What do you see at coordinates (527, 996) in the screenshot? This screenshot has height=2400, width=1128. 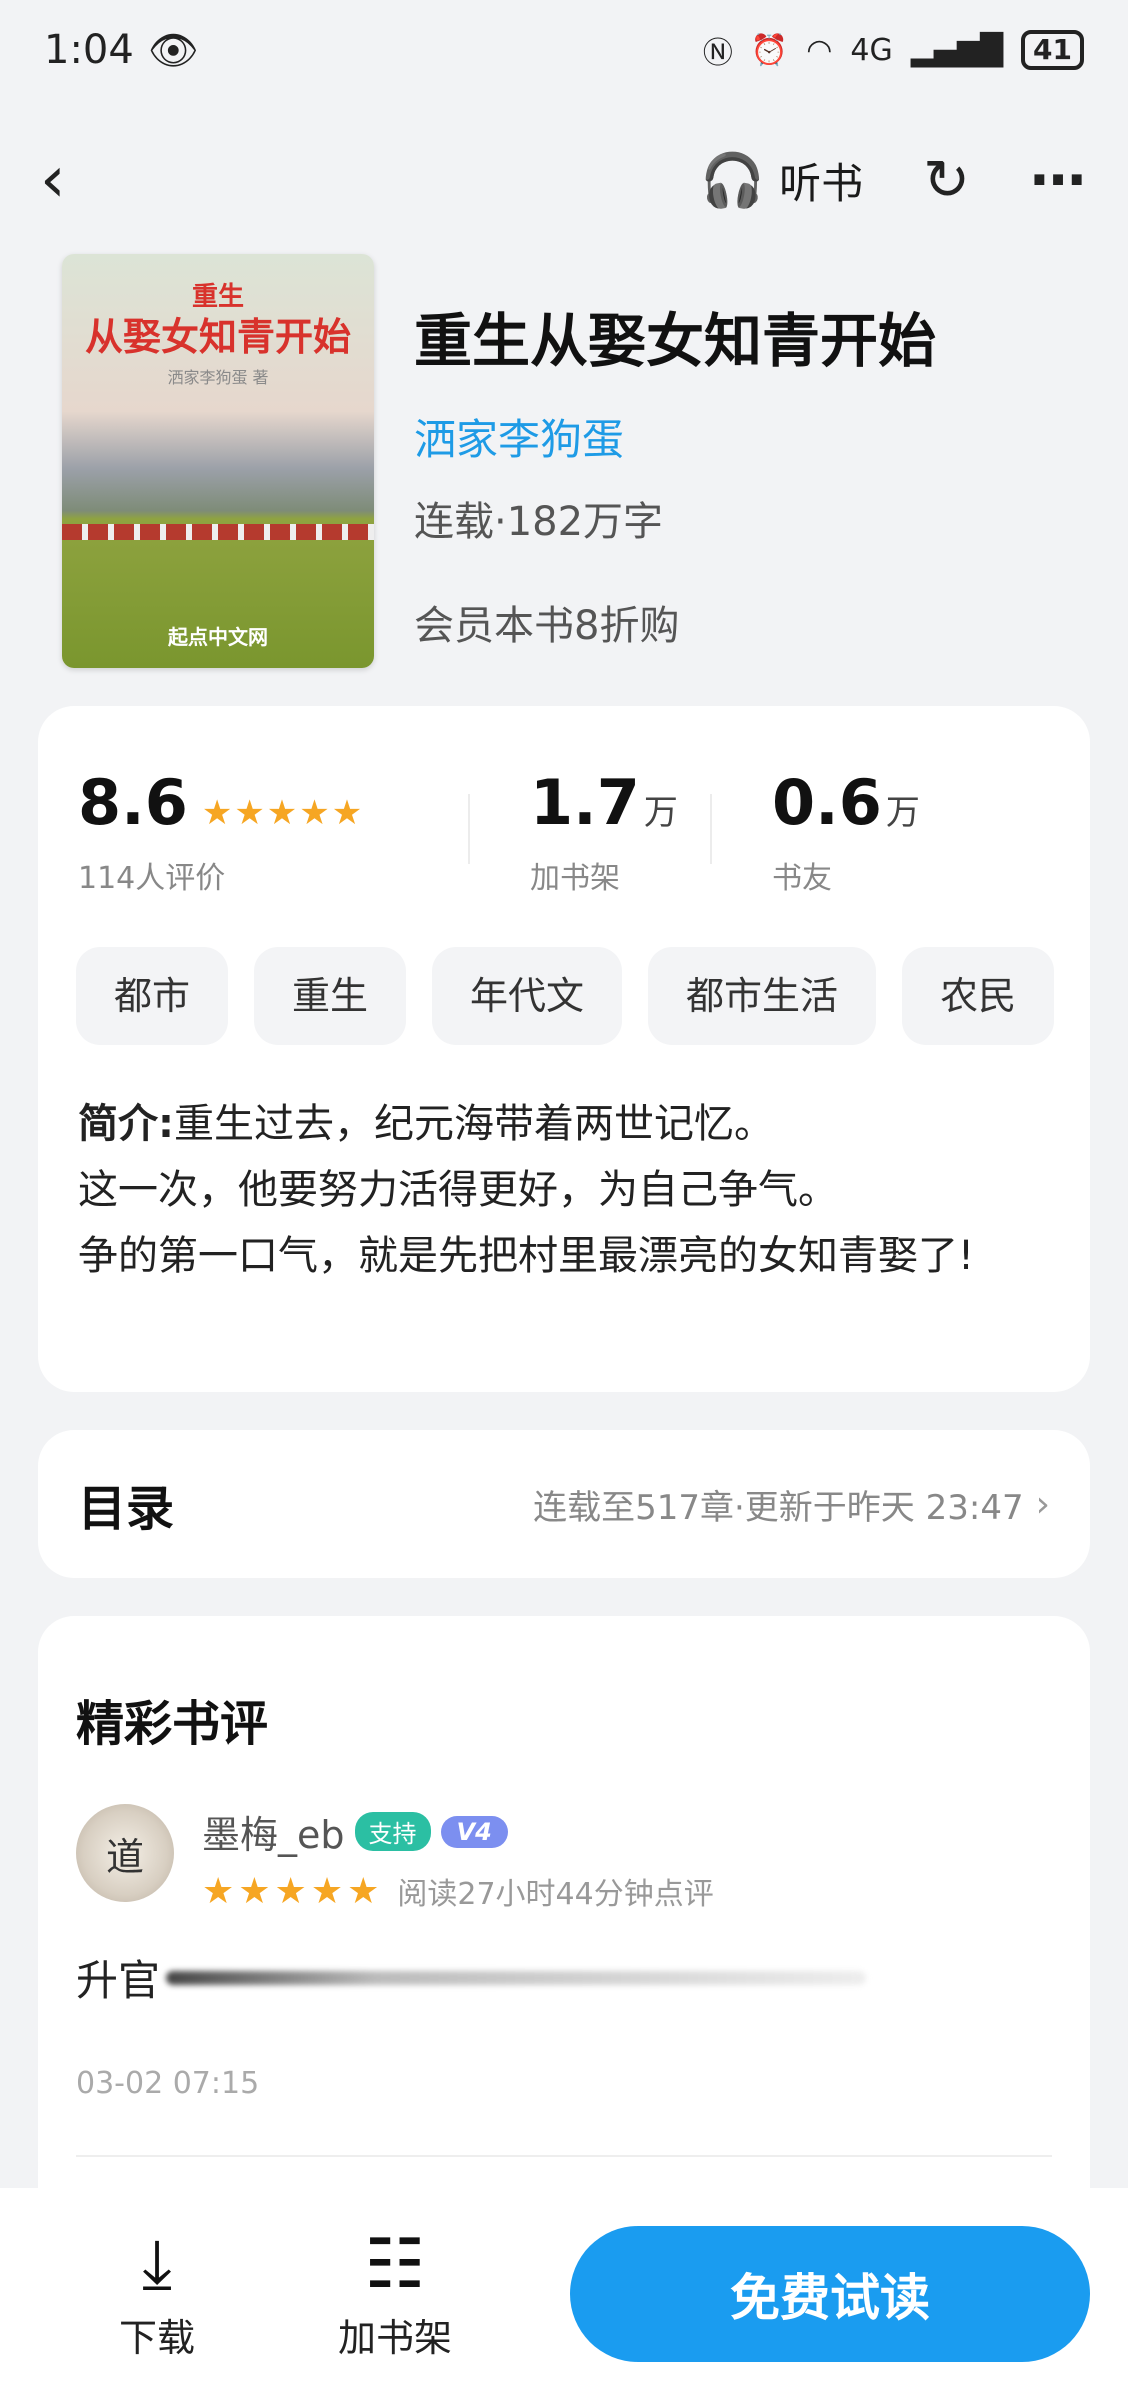 I see `tag-item: 年代文` at bounding box center [527, 996].